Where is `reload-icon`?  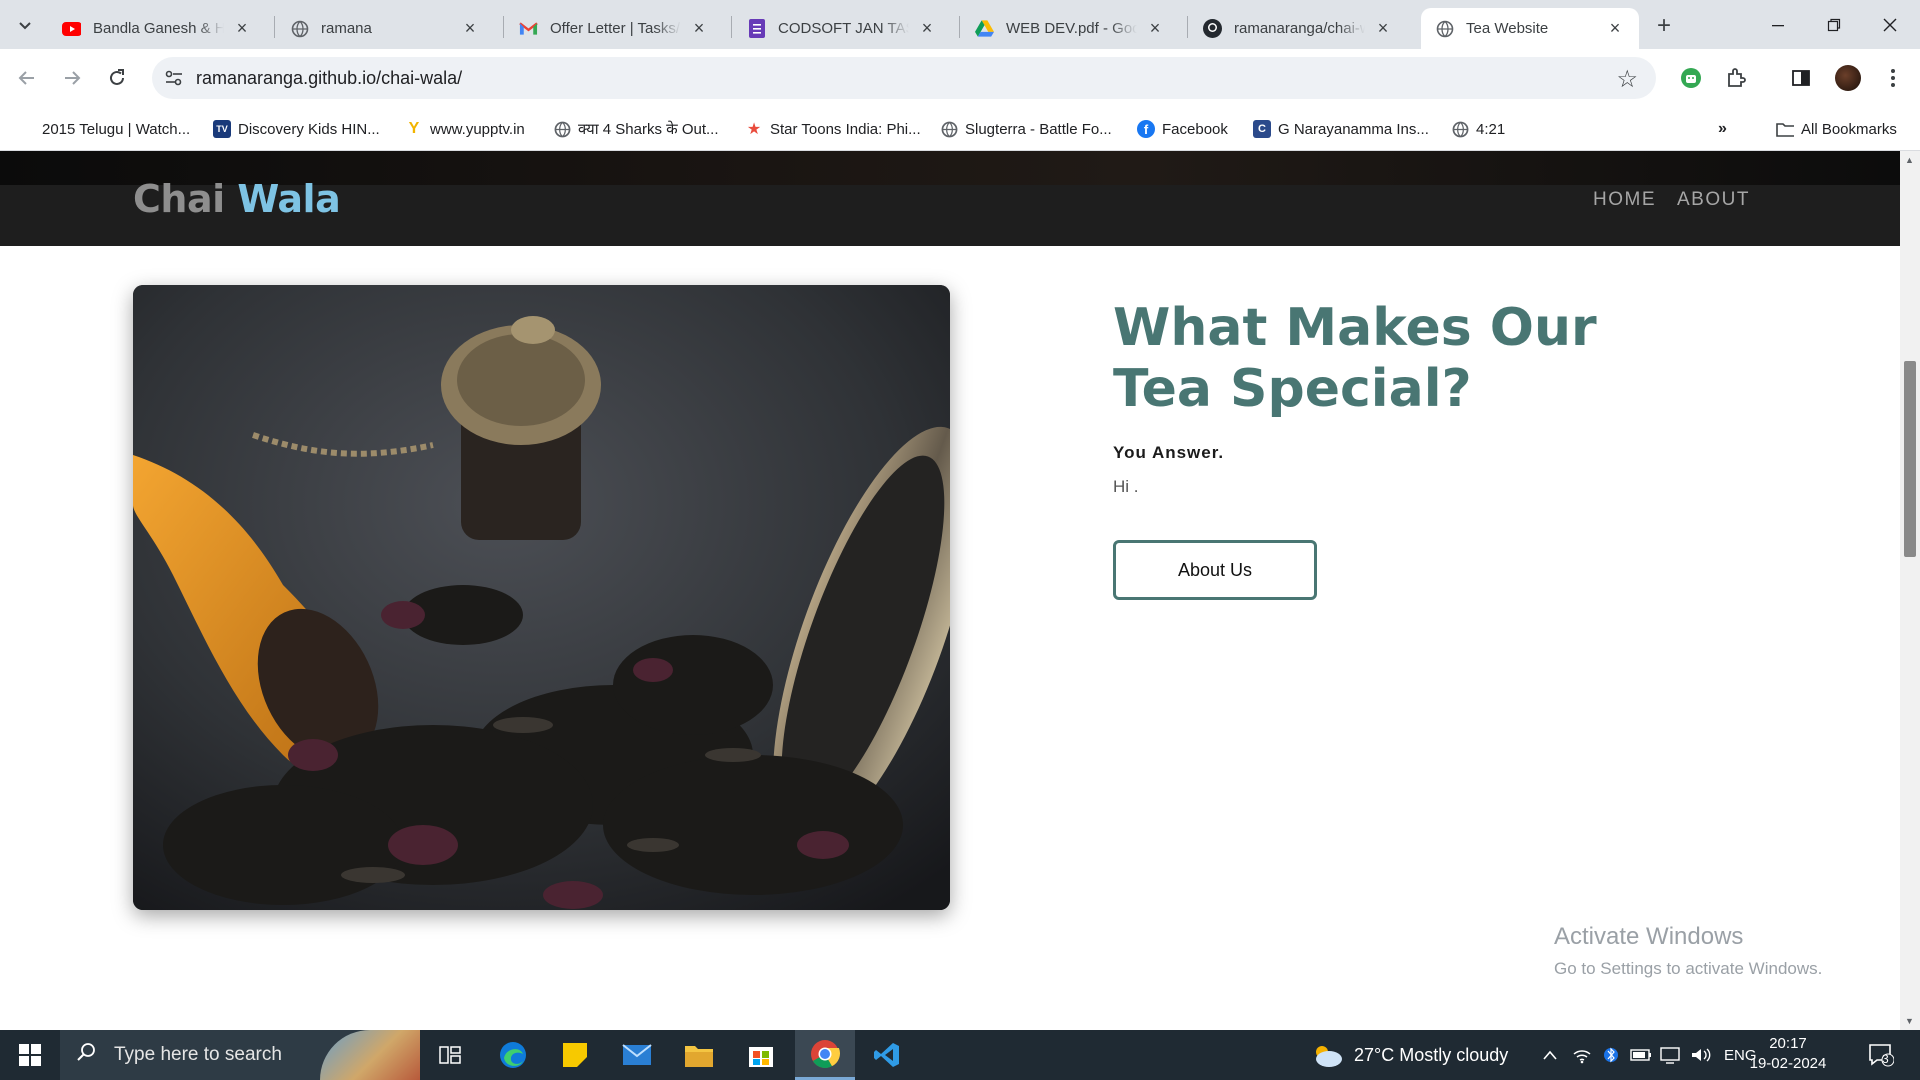
reload-icon is located at coordinates (117, 77).